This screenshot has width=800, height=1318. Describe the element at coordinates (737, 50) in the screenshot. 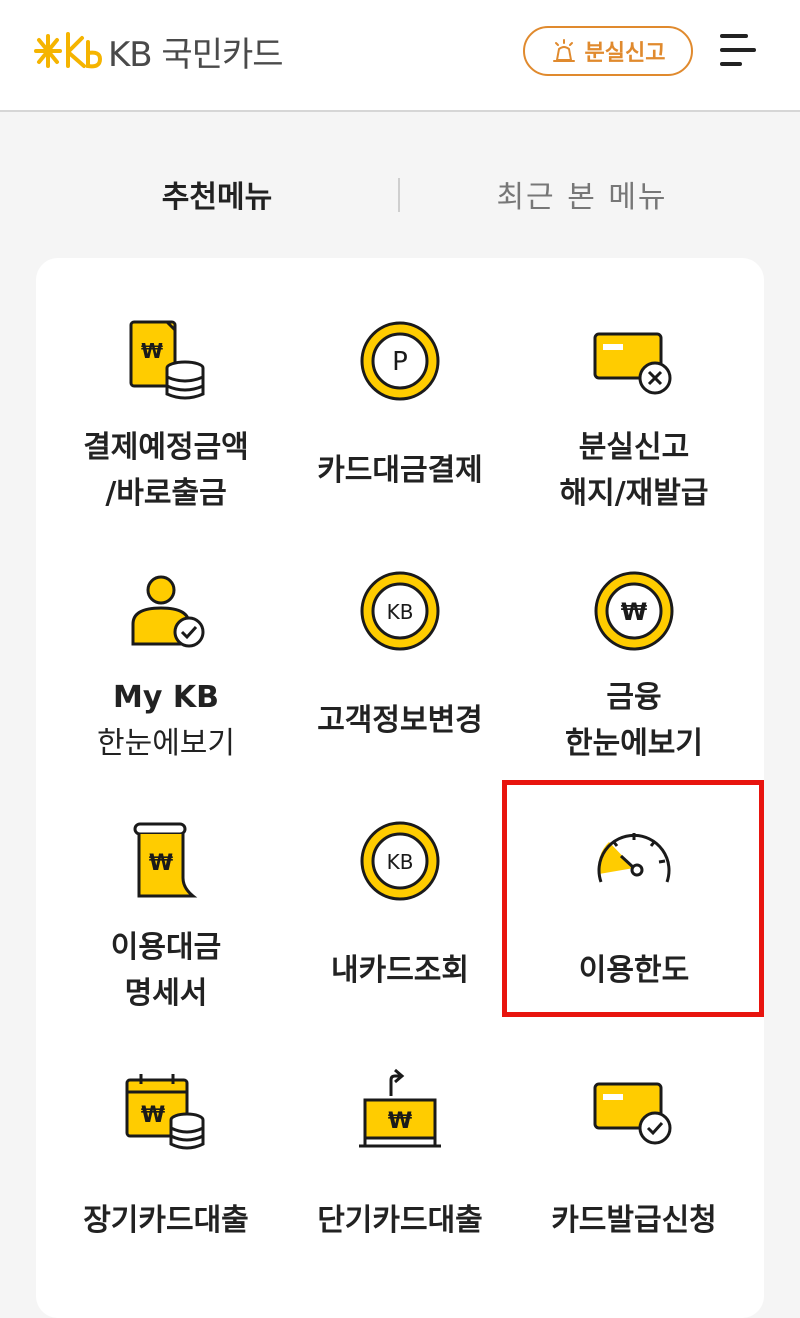

I see `hamburger-menu-button` at that location.